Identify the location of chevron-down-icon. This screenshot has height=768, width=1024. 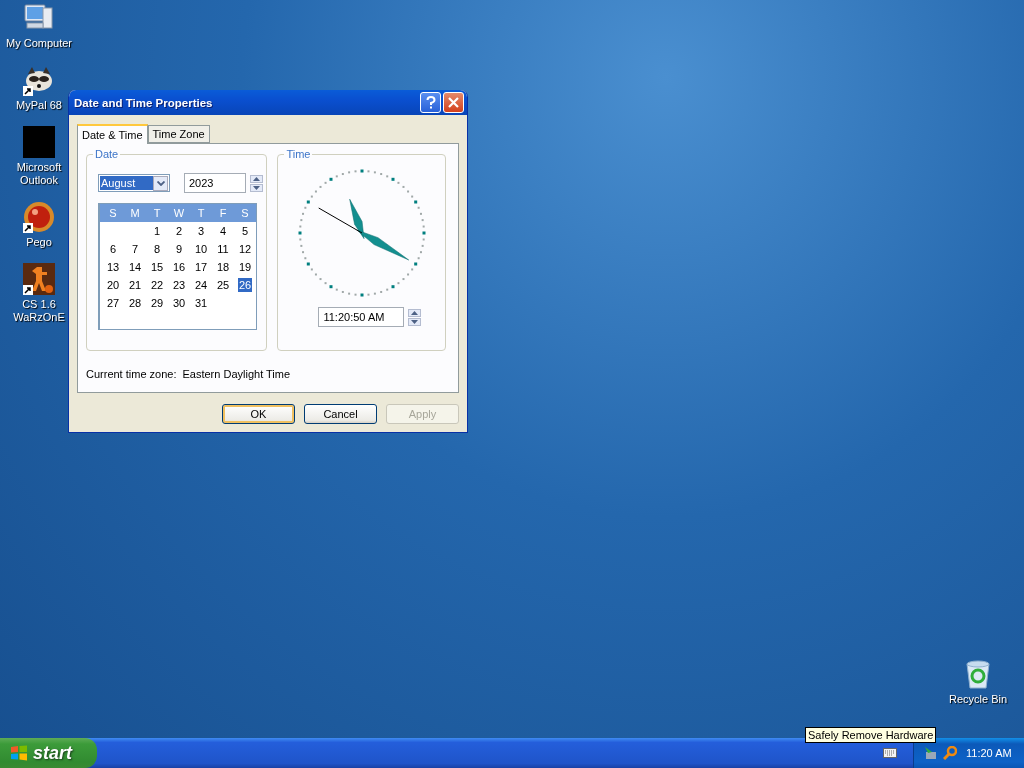
(160, 183).